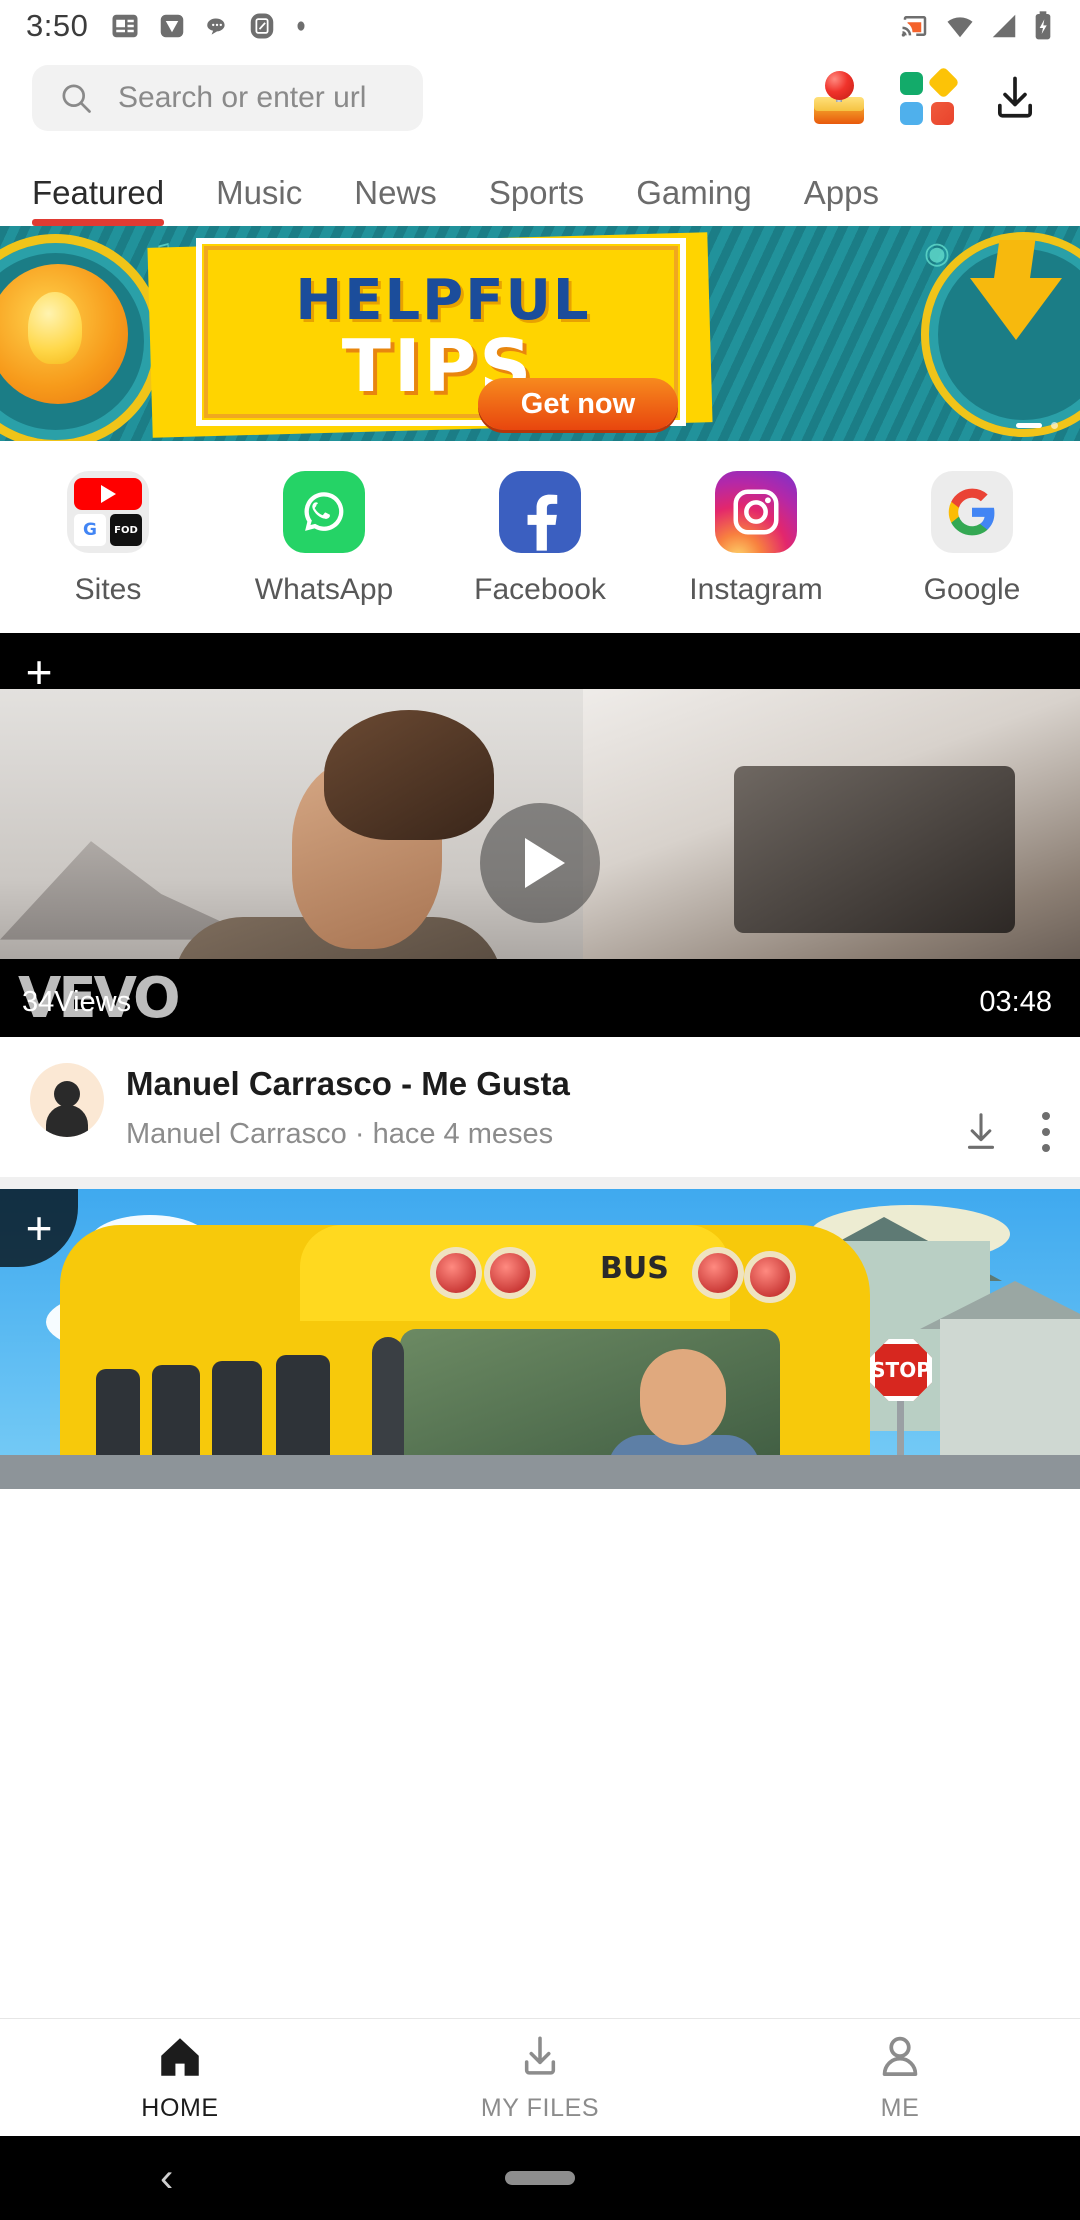 The image size is (1080, 2220). What do you see at coordinates (1010, 1394) in the screenshot?
I see `thumbnail-2-house2` at bounding box center [1010, 1394].